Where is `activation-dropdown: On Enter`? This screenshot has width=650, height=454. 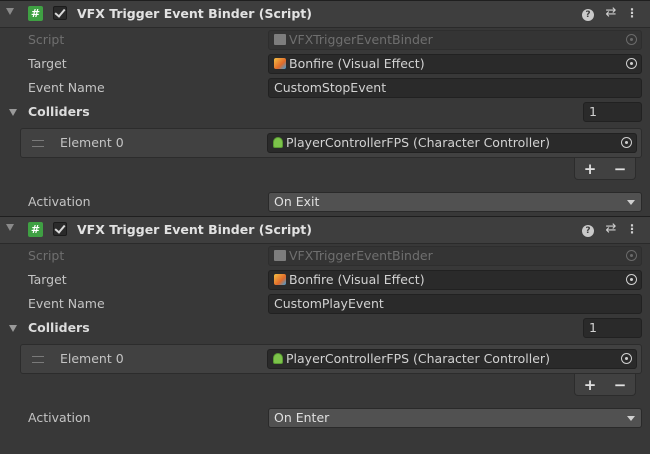
activation-dropdown: On Enter is located at coordinates (455, 418).